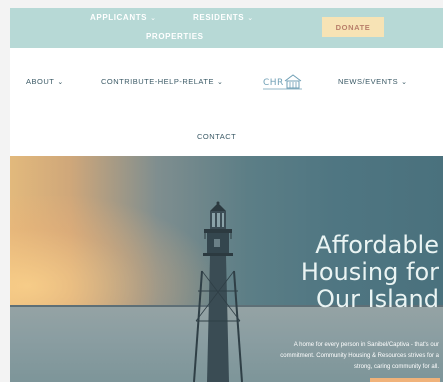  I want to click on nav-contribute-label: CONTRIBUTE-HELP-RELATE, so click(157, 81).